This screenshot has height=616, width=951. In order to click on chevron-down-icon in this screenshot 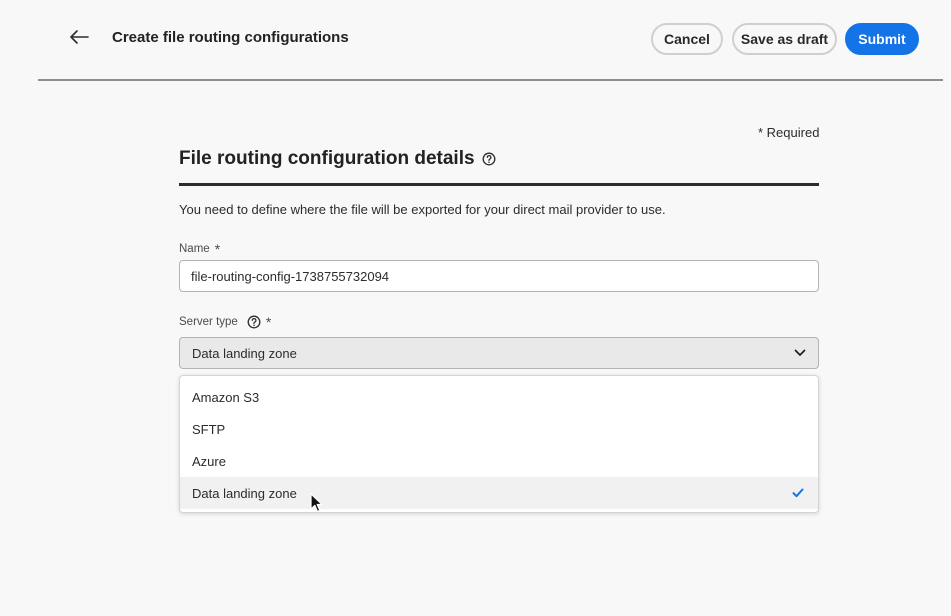, I will do `click(800, 353)`.